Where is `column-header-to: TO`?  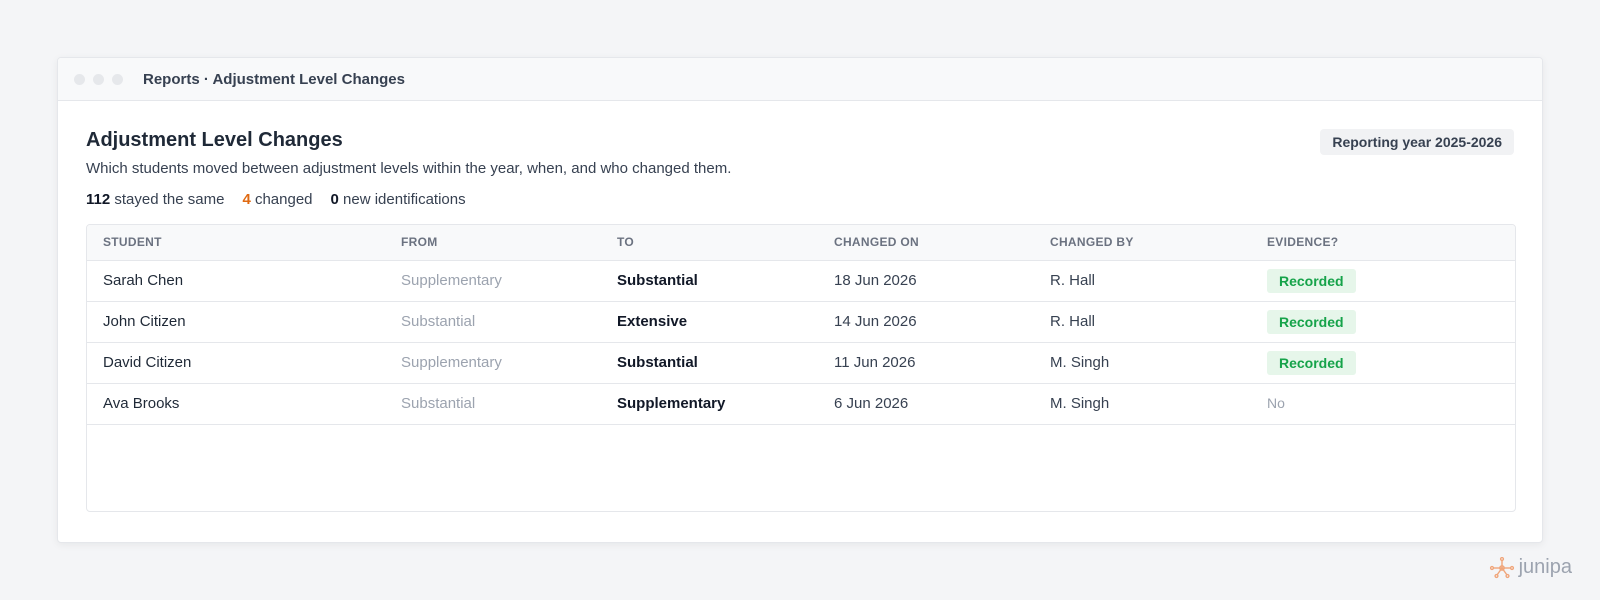 column-header-to: TO is located at coordinates (709, 243).